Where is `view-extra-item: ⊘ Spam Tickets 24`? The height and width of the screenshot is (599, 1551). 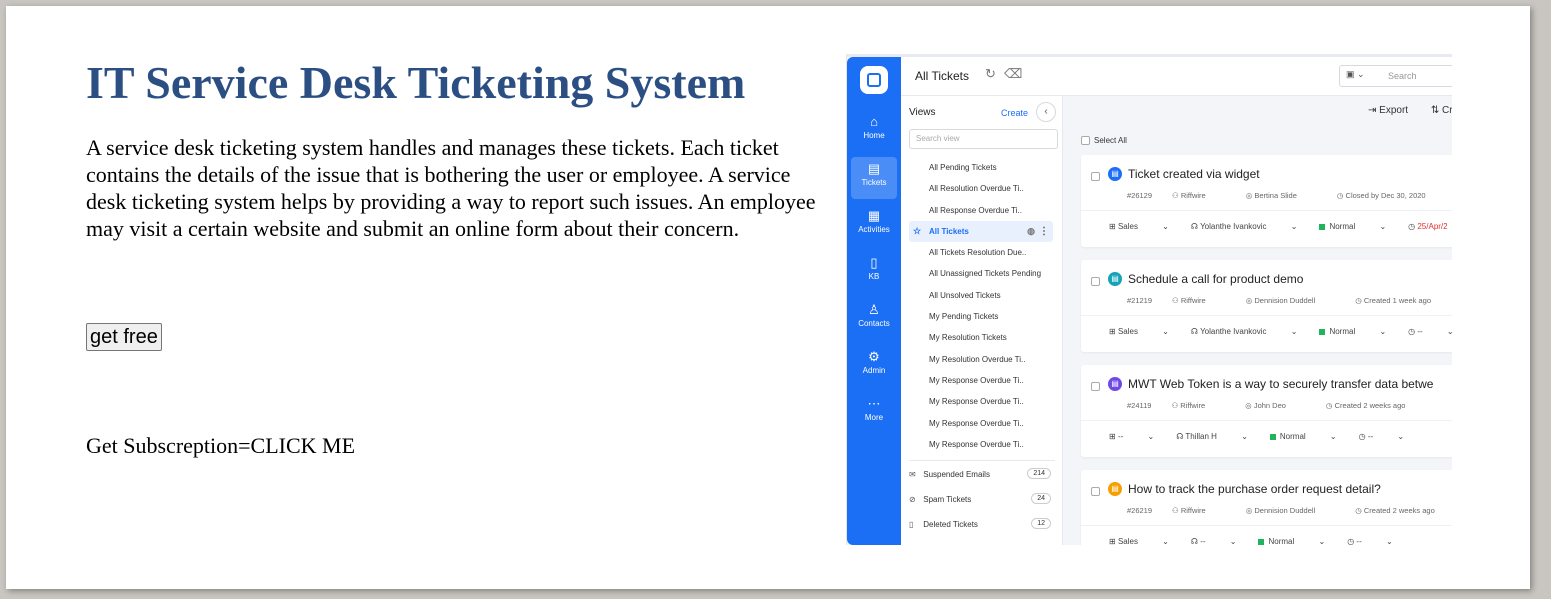
view-extra-item: ⊘ Spam Tickets 24 is located at coordinates (983, 498).